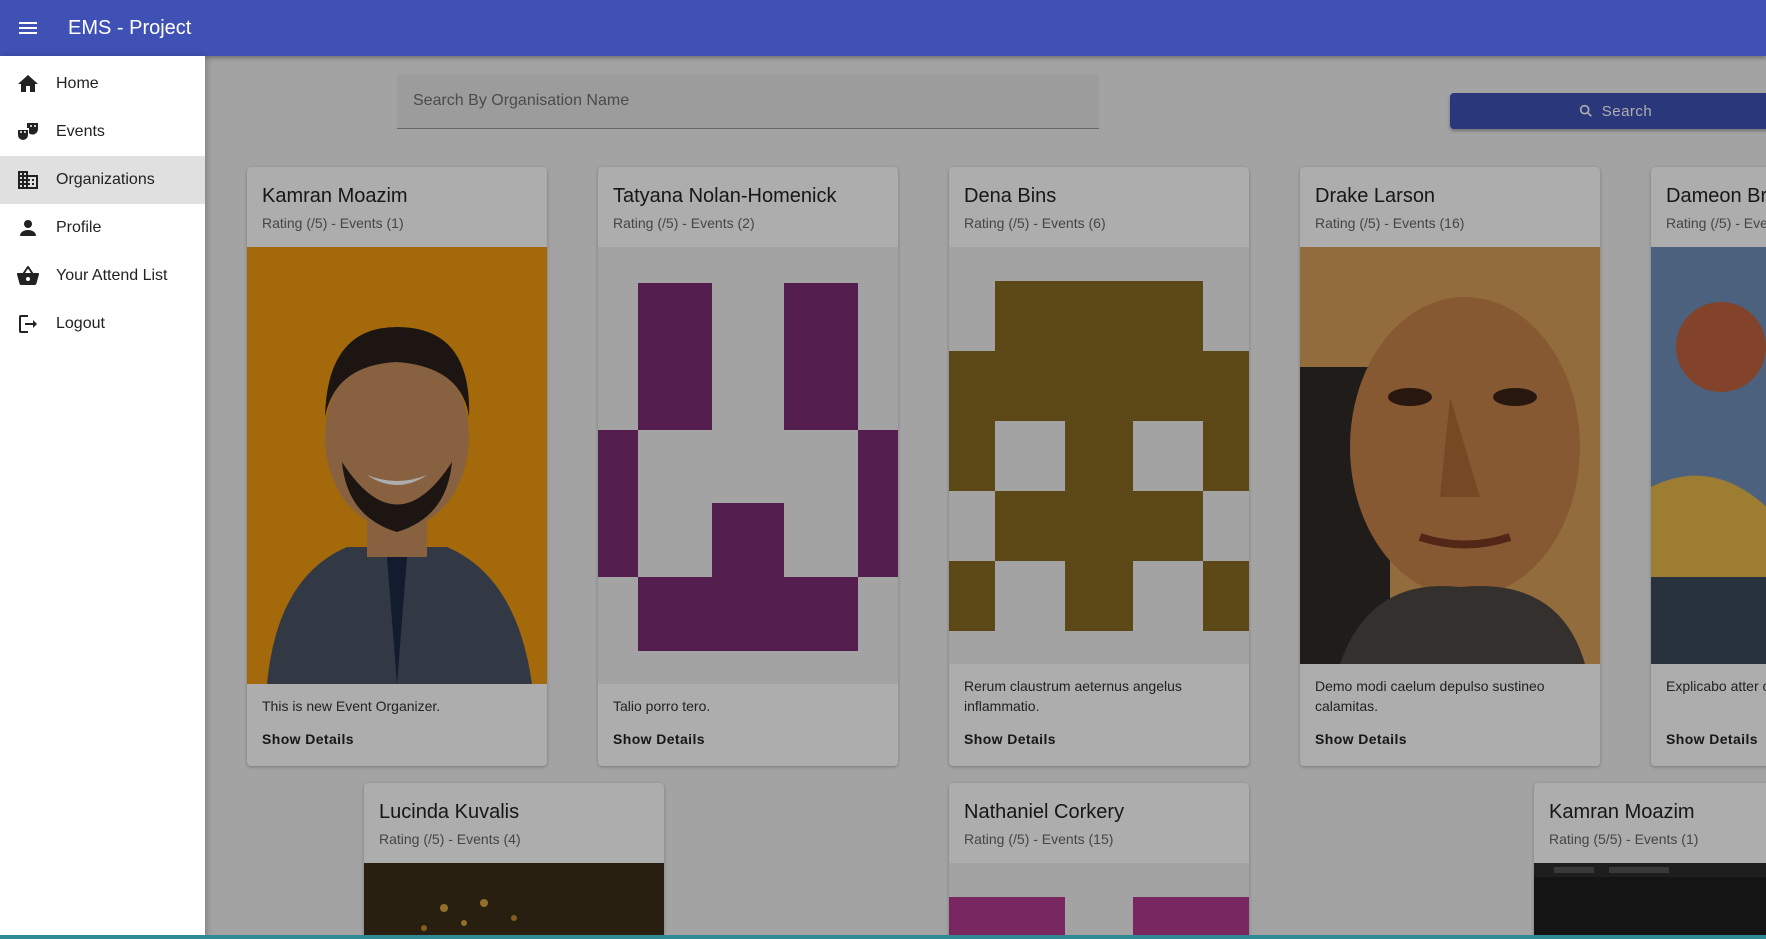 The height and width of the screenshot is (939, 1766). Describe the element at coordinates (28, 276) in the screenshot. I see `basket-icon` at that location.